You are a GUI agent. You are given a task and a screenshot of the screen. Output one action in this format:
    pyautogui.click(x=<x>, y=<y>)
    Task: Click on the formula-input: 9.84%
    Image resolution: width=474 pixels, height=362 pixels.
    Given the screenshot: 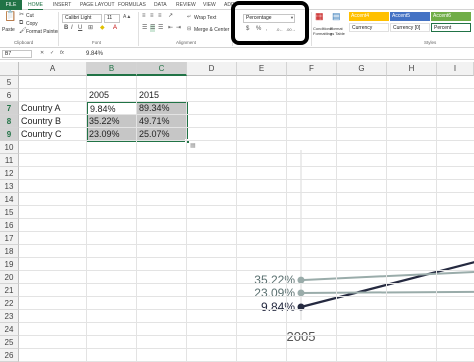 What is the action you would take?
    pyautogui.click(x=94, y=54)
    